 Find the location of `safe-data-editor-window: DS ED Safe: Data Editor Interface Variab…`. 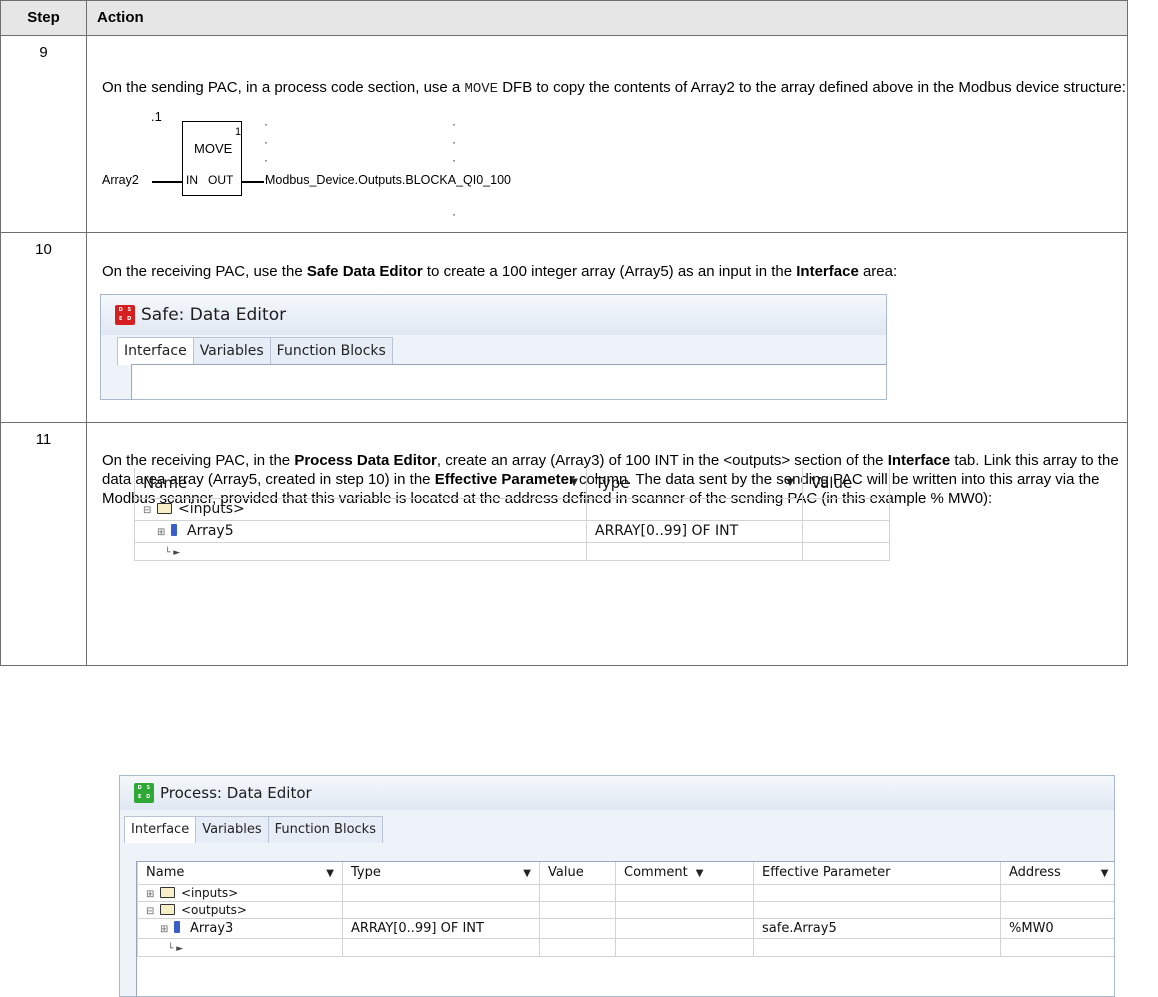

safe-data-editor-window: DS ED Safe: Data Editor Interface Variab… is located at coordinates (493, 347).